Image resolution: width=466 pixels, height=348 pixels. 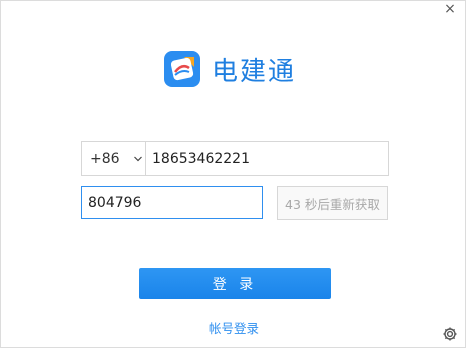 I want to click on chevron-down-icon, so click(x=137, y=158).